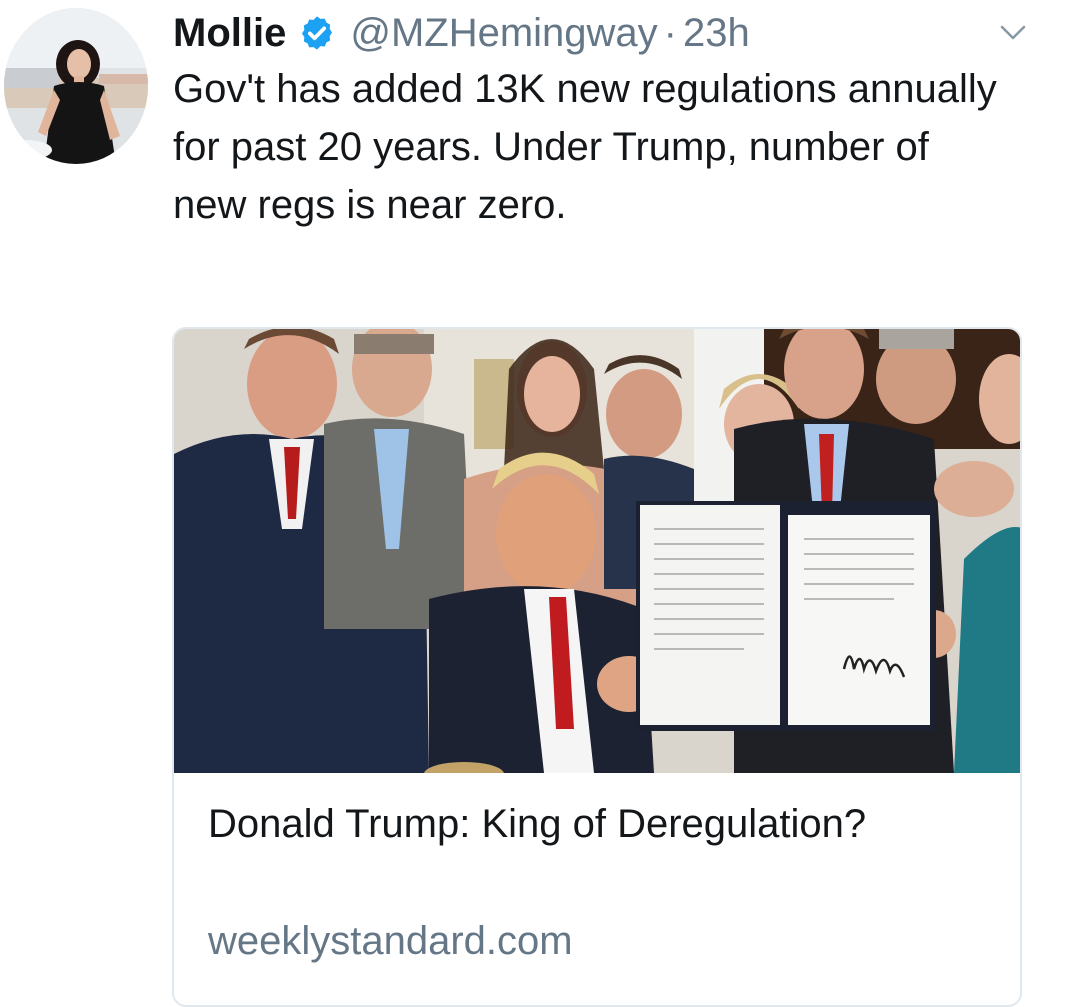 Image resolution: width=1066 pixels, height=1007 pixels. I want to click on verified-badge-icon, so click(317, 33).